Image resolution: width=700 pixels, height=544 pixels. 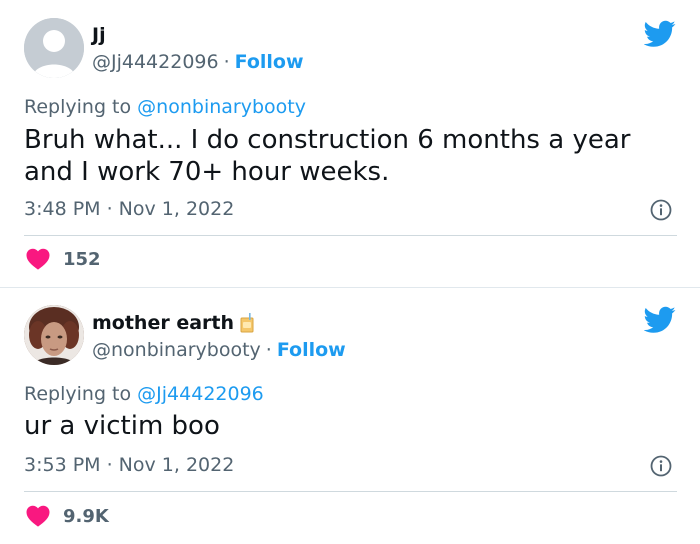 What do you see at coordinates (163, 323) in the screenshot?
I see `display-name: mother earth` at bounding box center [163, 323].